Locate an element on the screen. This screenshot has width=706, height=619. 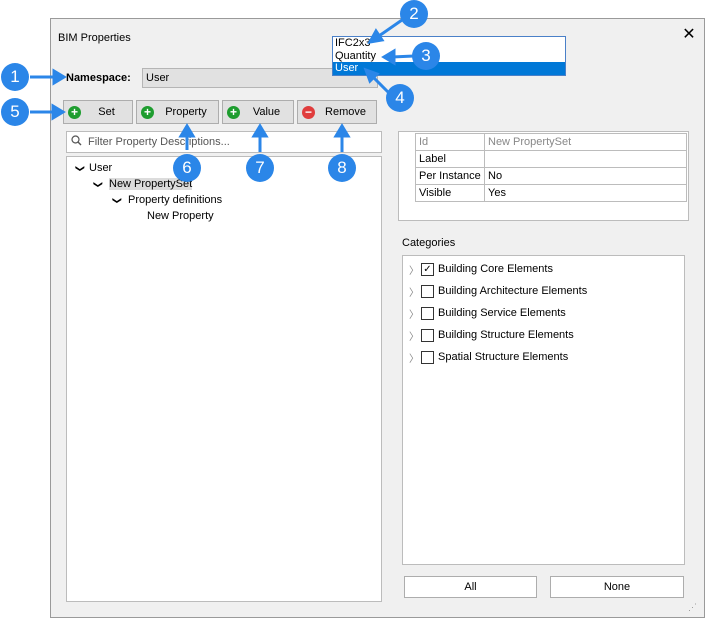
callout-badge: 6 is located at coordinates (187, 168).